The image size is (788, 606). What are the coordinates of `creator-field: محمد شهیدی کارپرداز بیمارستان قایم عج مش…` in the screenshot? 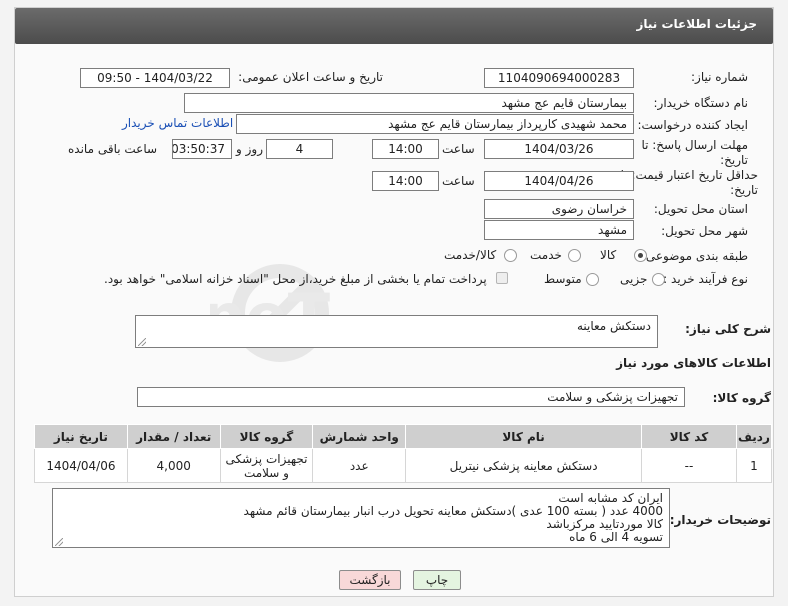 It's located at (435, 124).